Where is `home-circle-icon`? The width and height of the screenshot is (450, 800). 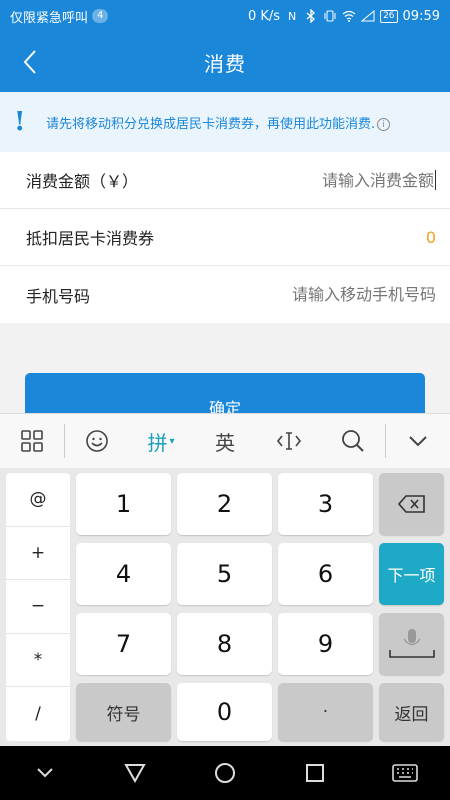
home-circle-icon is located at coordinates (225, 773).